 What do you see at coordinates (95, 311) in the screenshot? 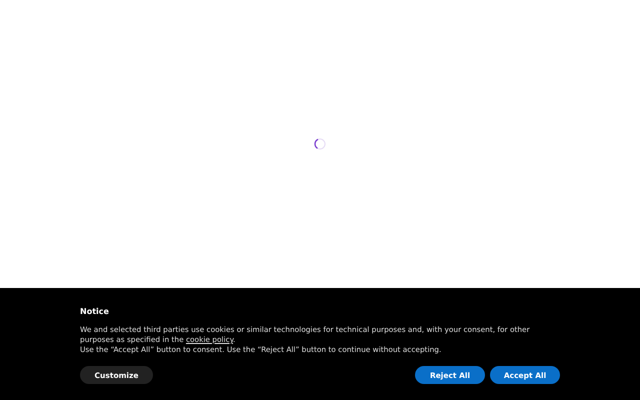
I see `notice-title: Notice` at bounding box center [95, 311].